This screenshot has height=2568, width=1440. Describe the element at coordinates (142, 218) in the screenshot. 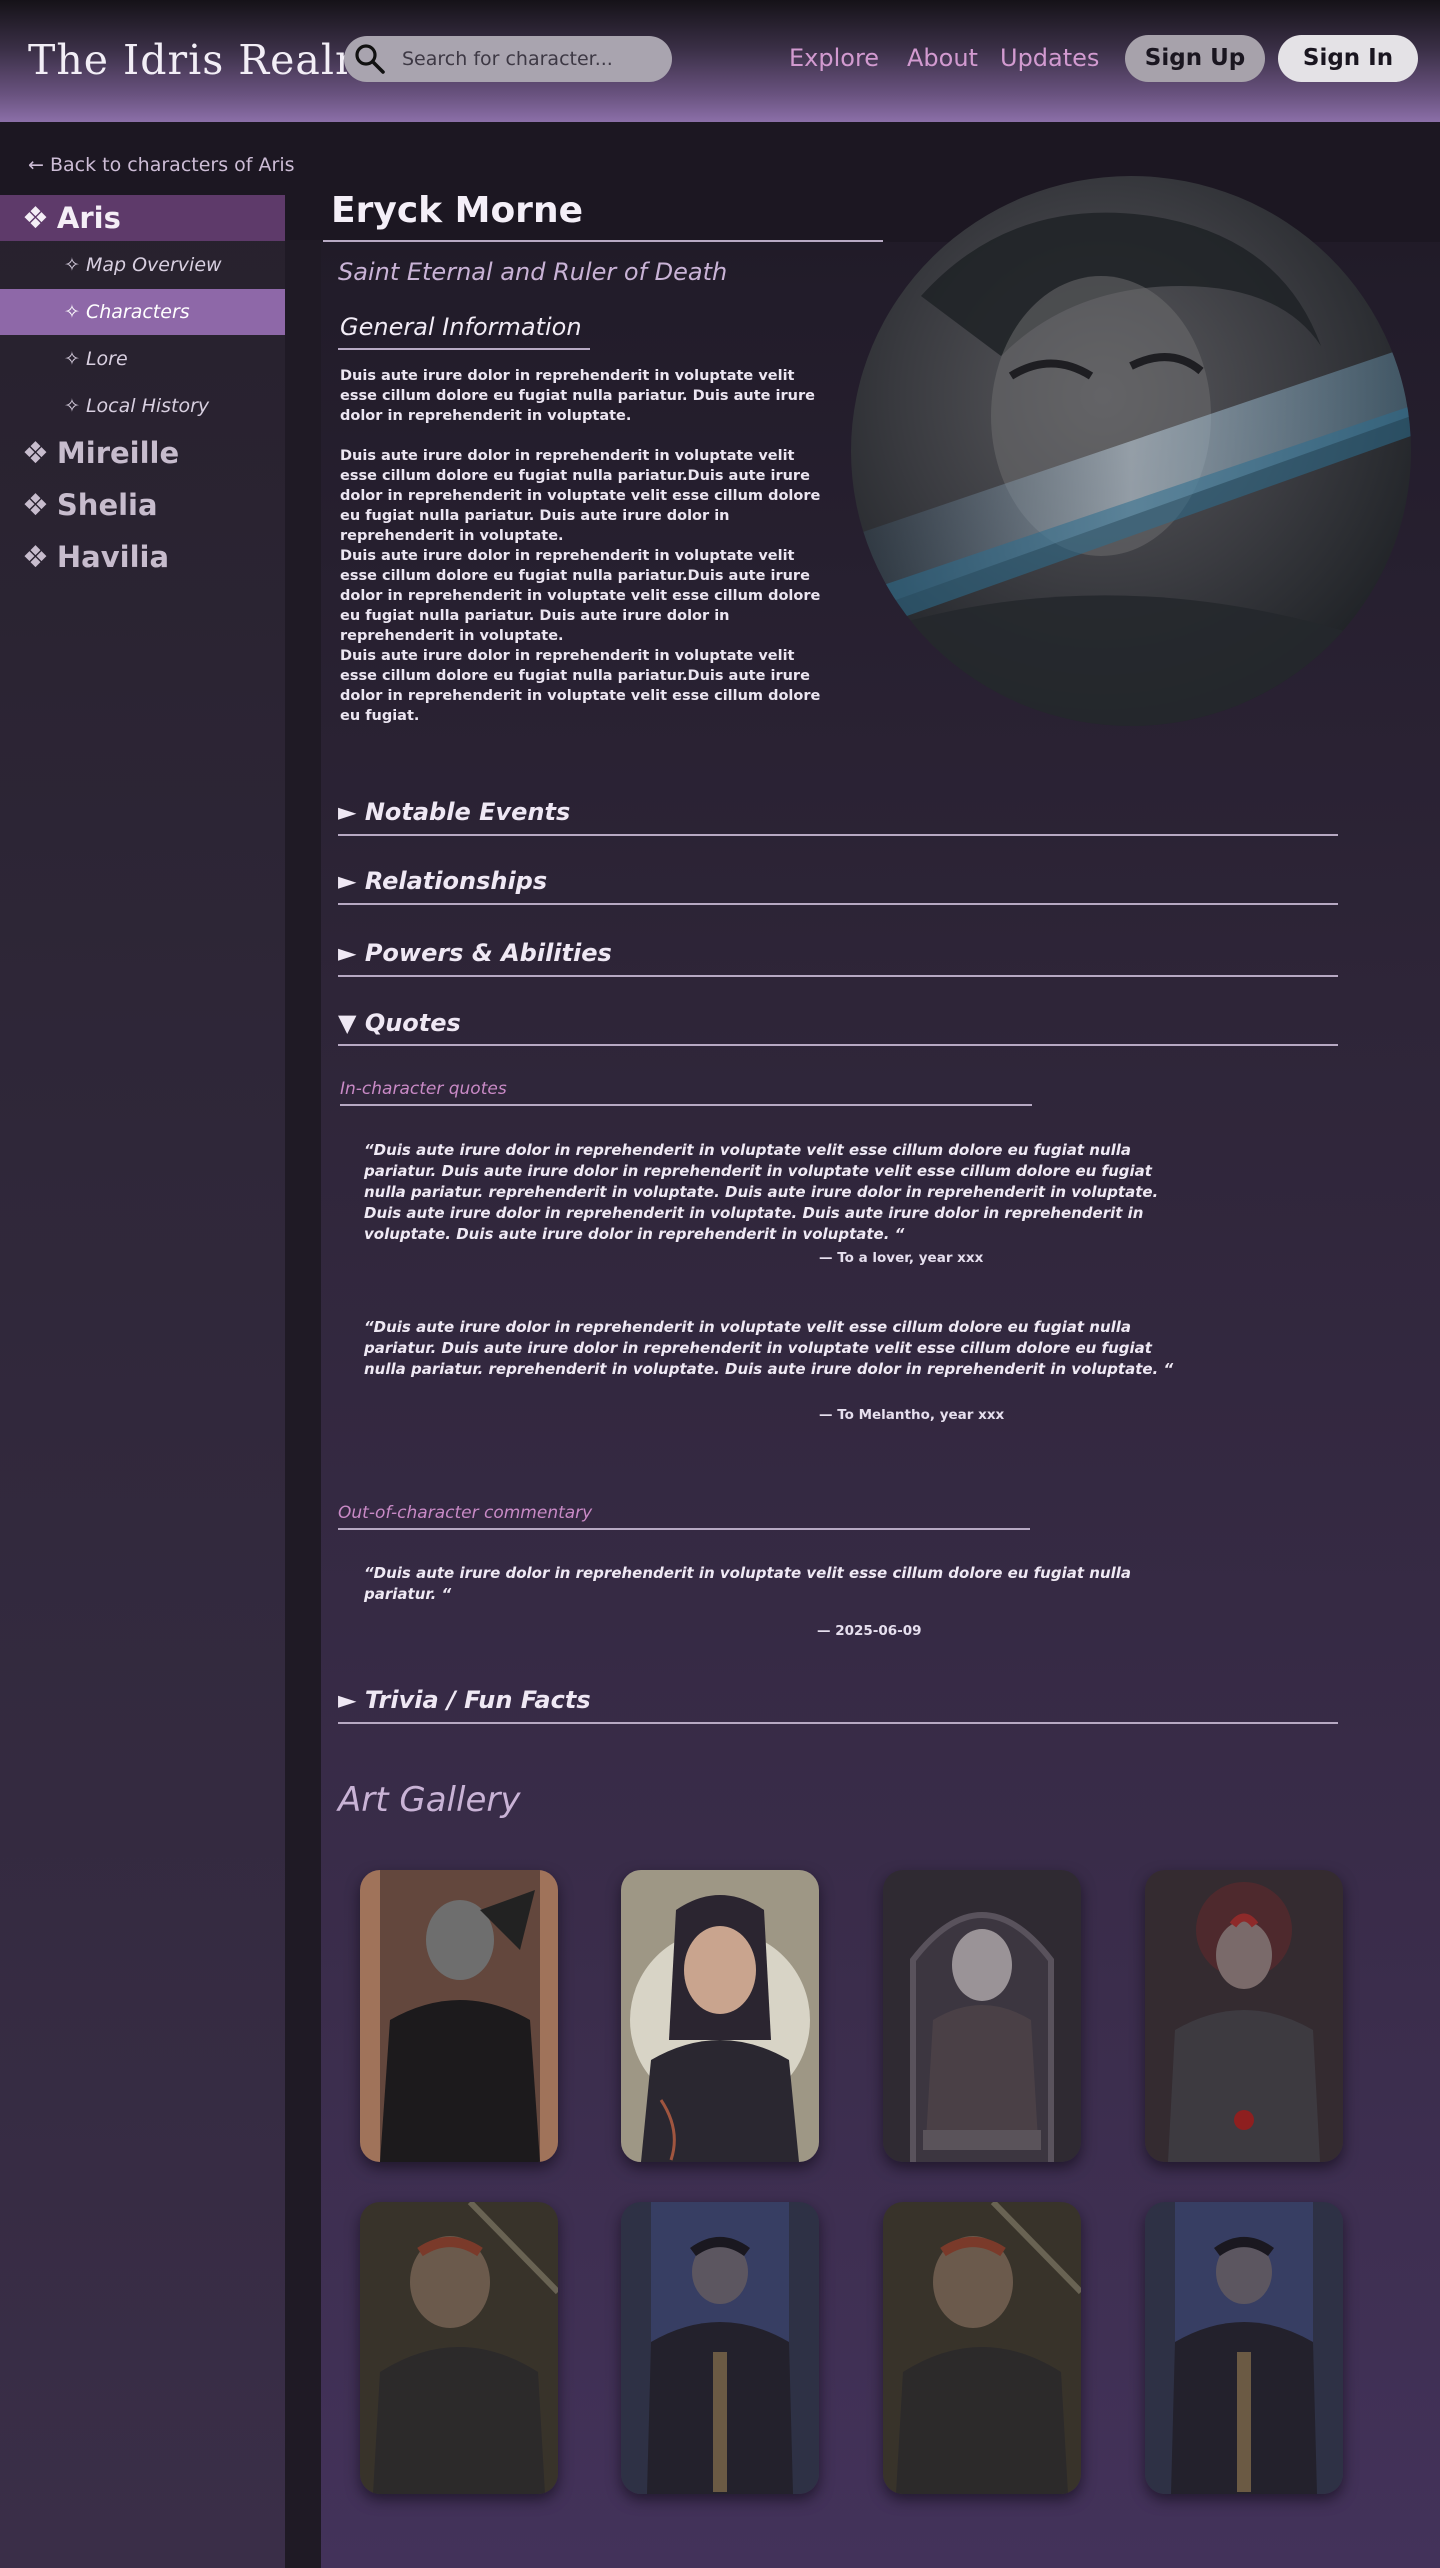

I see `sidebar-region-aris: ❖ Aris` at that location.